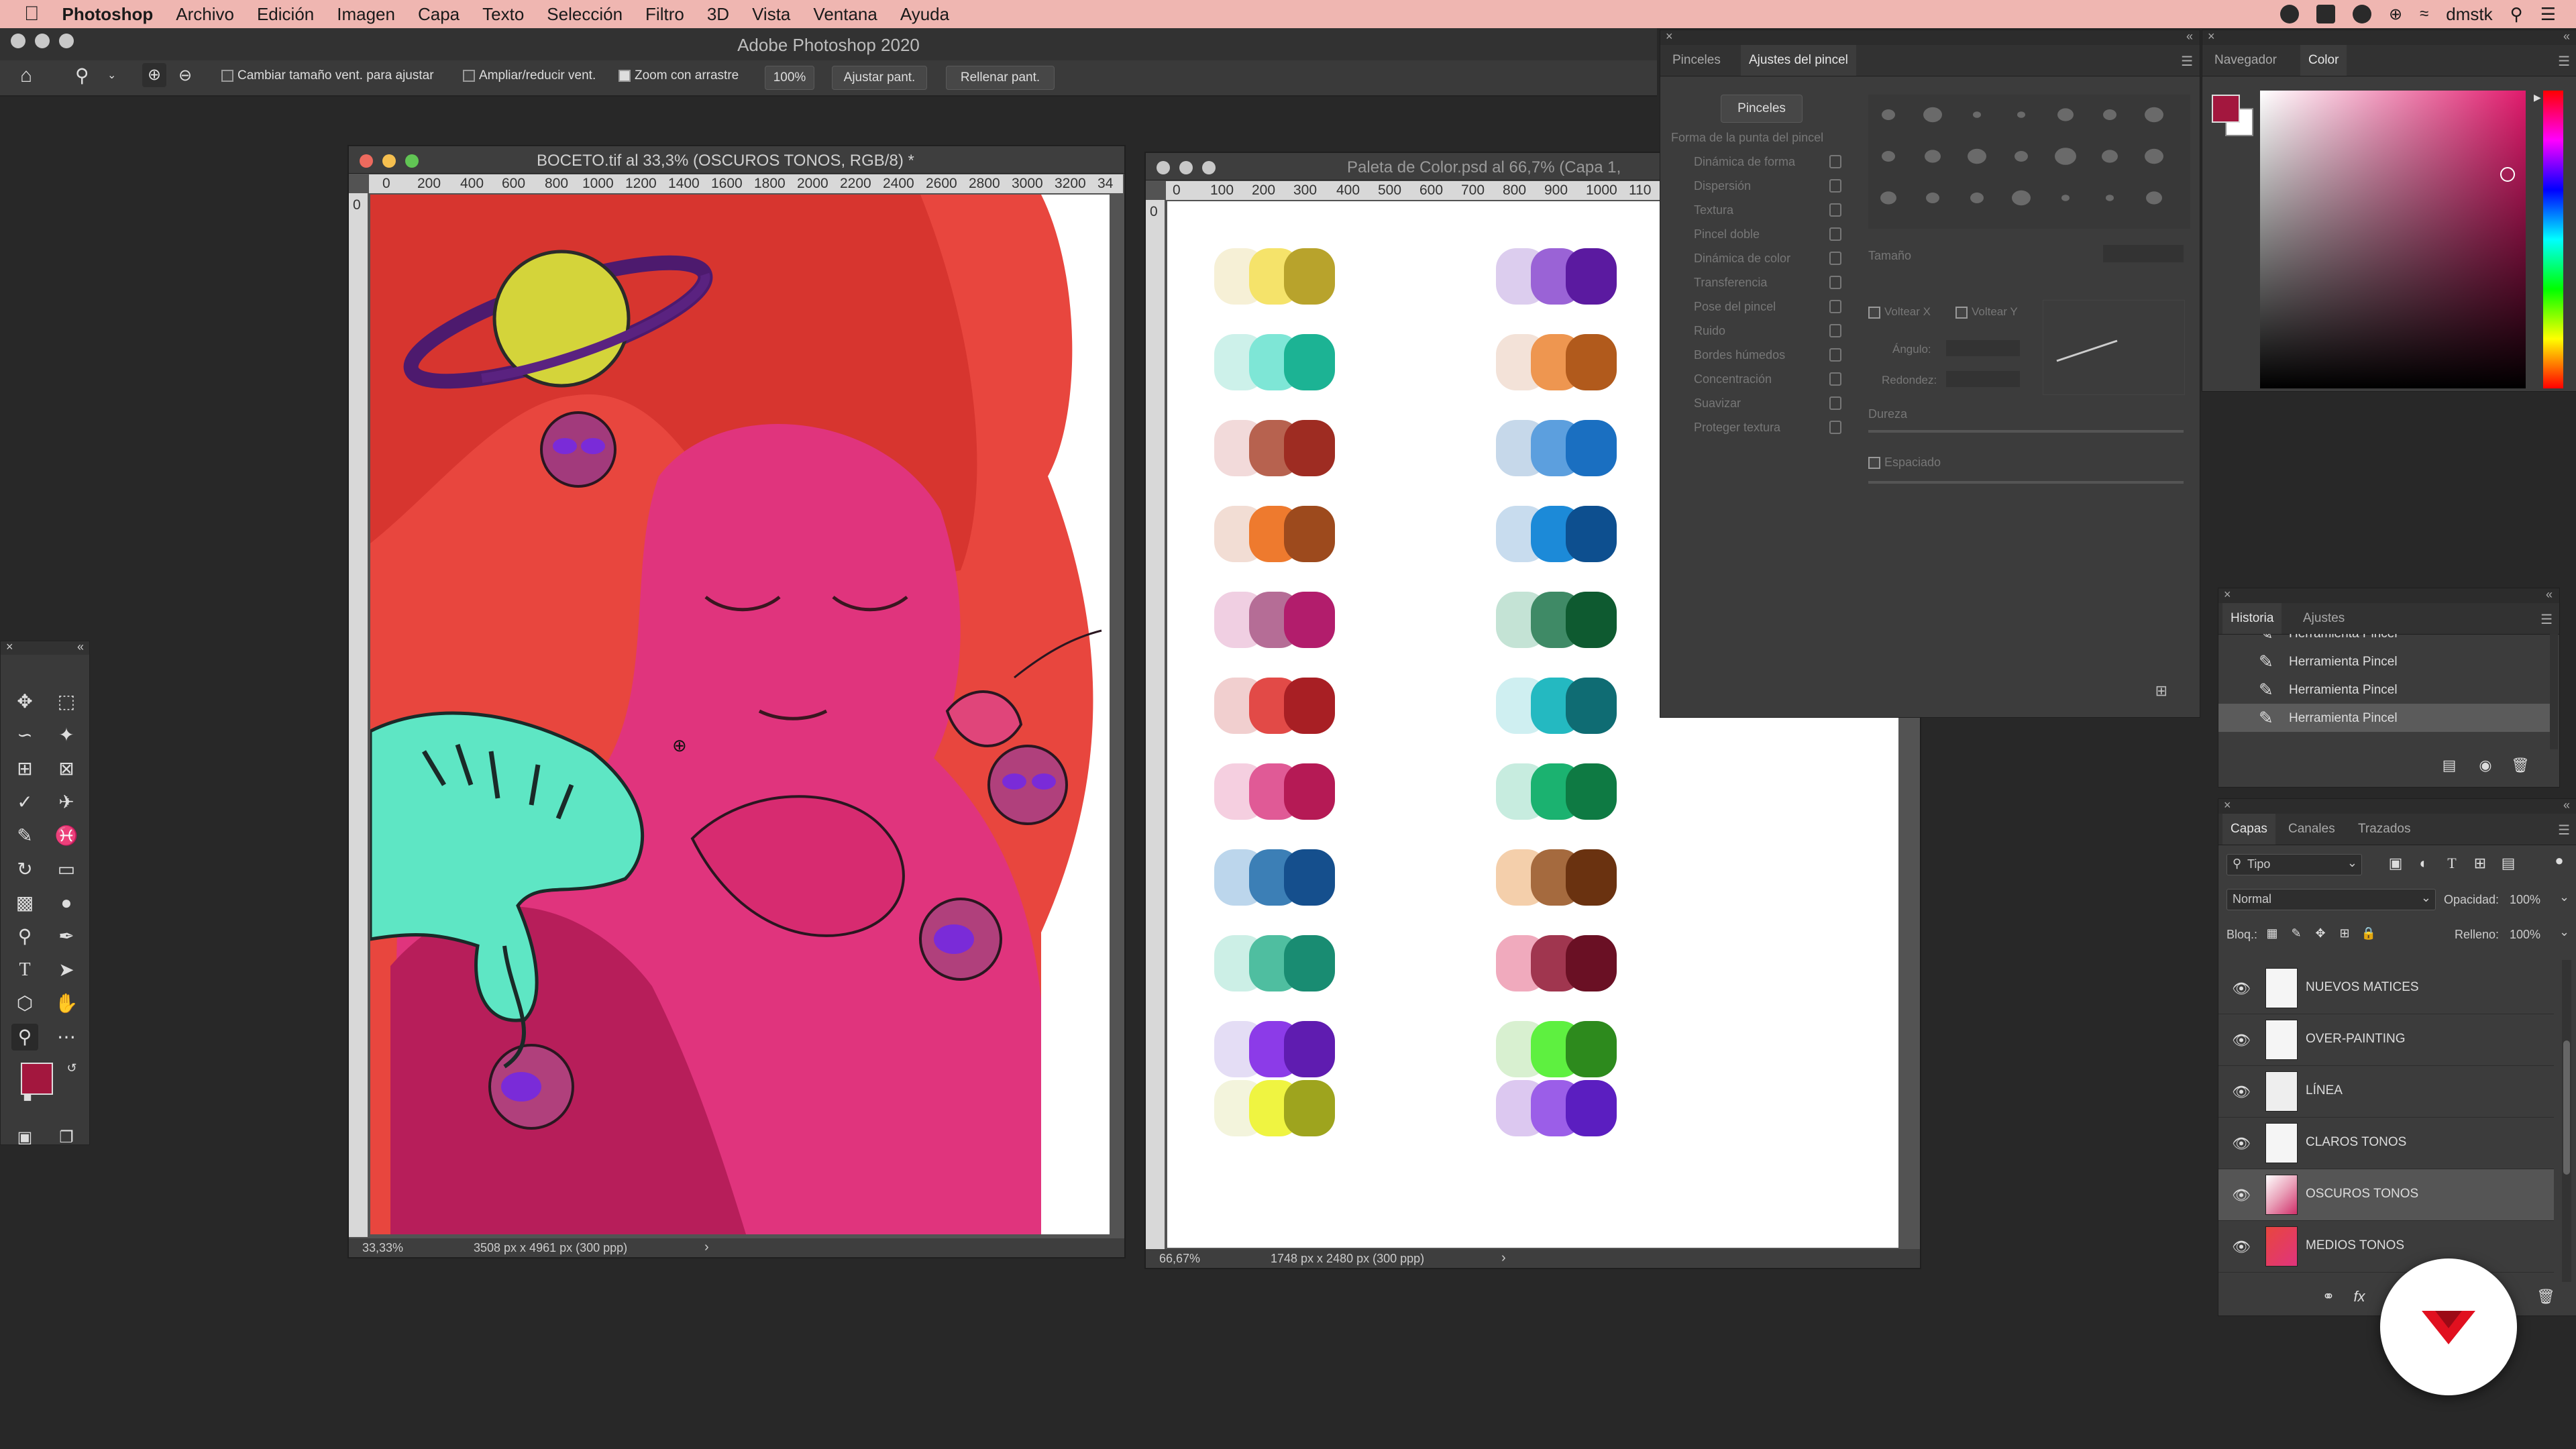 This screenshot has height=1449, width=2576. I want to click on menu-archivo: Archivo, so click(205, 14).